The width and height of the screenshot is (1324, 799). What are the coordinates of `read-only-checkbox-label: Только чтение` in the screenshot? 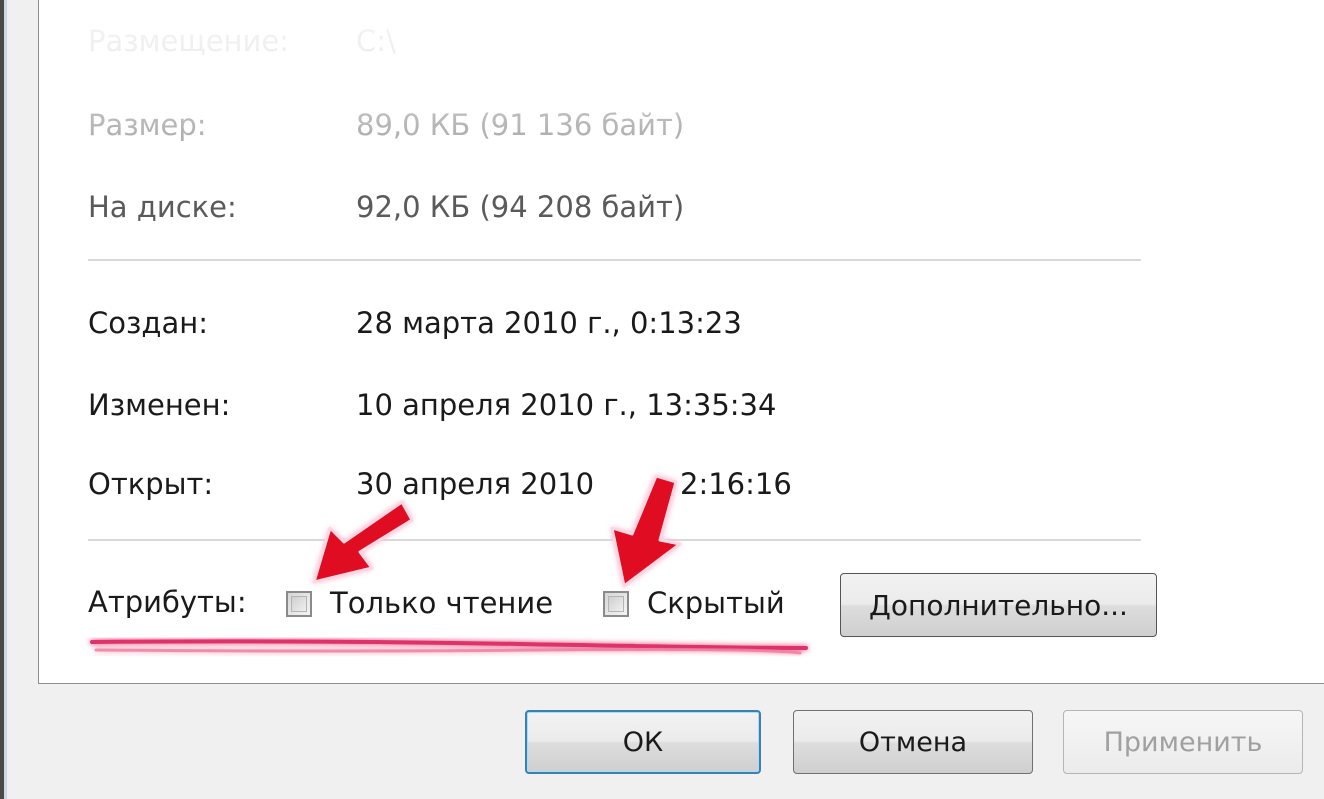 It's located at (441, 603).